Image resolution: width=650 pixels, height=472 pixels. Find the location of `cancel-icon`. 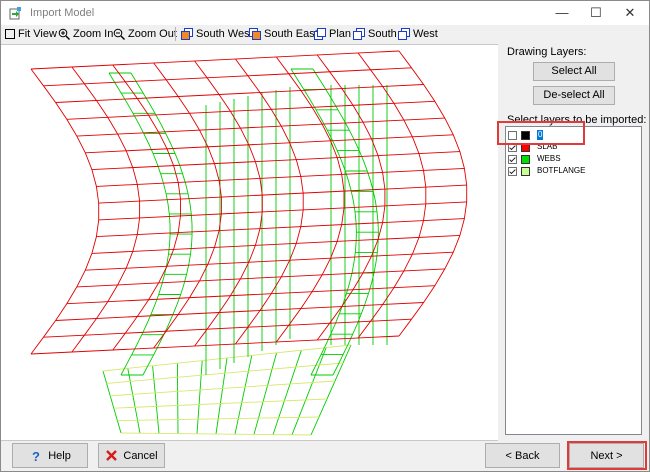

cancel-icon is located at coordinates (112, 455).